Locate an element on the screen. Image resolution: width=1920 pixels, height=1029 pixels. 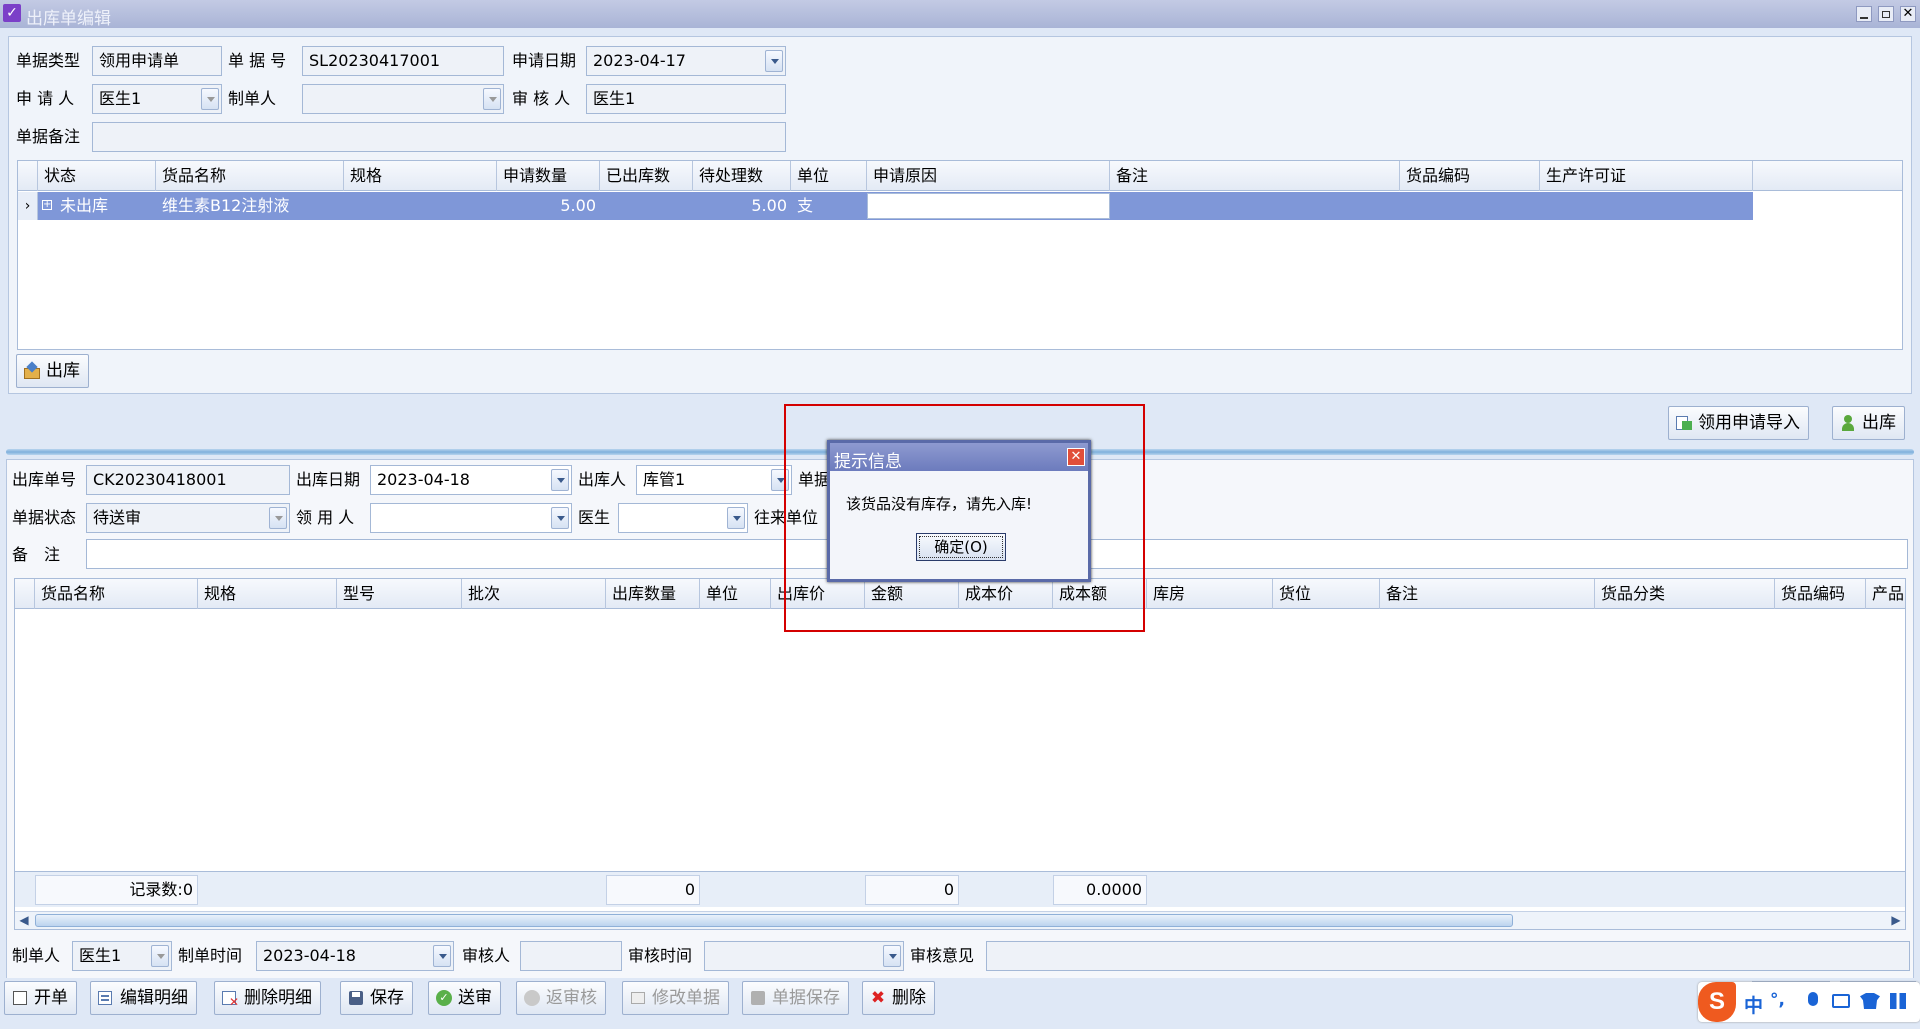
footer-reviewer-label: 审核人 is located at coordinates (486, 955).